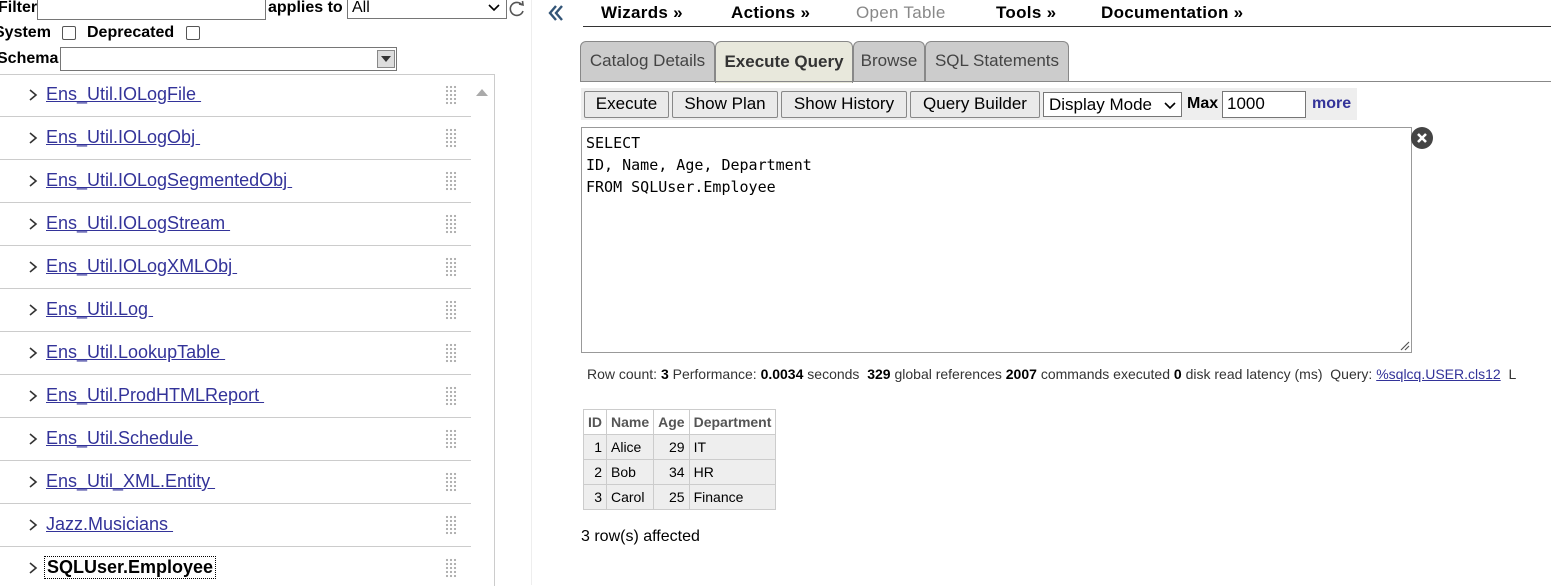 Image resolution: width=1551 pixels, height=586 pixels. Describe the element at coordinates (235, 310) in the screenshot. I see `tree-row: Ens_Util.Log` at that location.